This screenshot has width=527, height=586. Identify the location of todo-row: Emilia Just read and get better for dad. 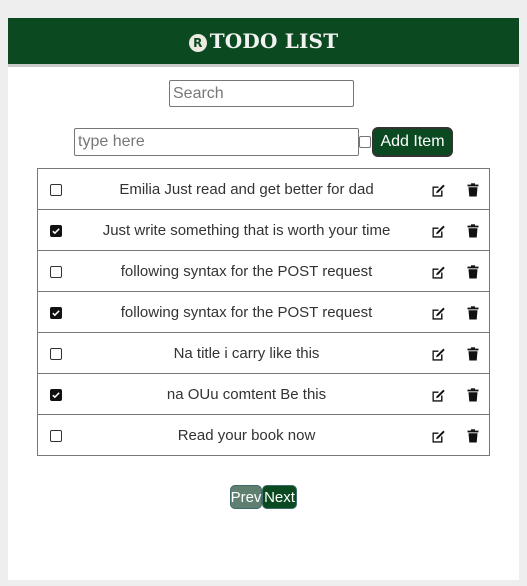
(263, 189).